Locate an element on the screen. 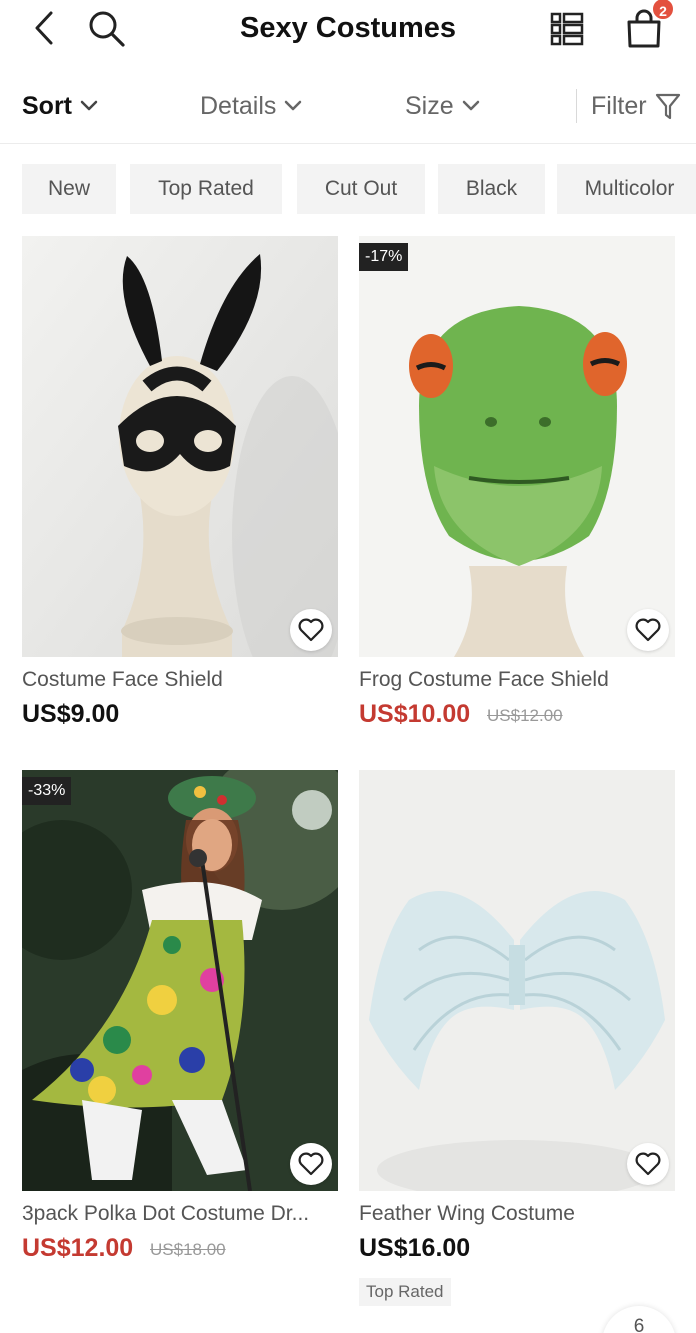 The width and height of the screenshot is (696, 1333). product-image-feather-wings is located at coordinates (517, 980).